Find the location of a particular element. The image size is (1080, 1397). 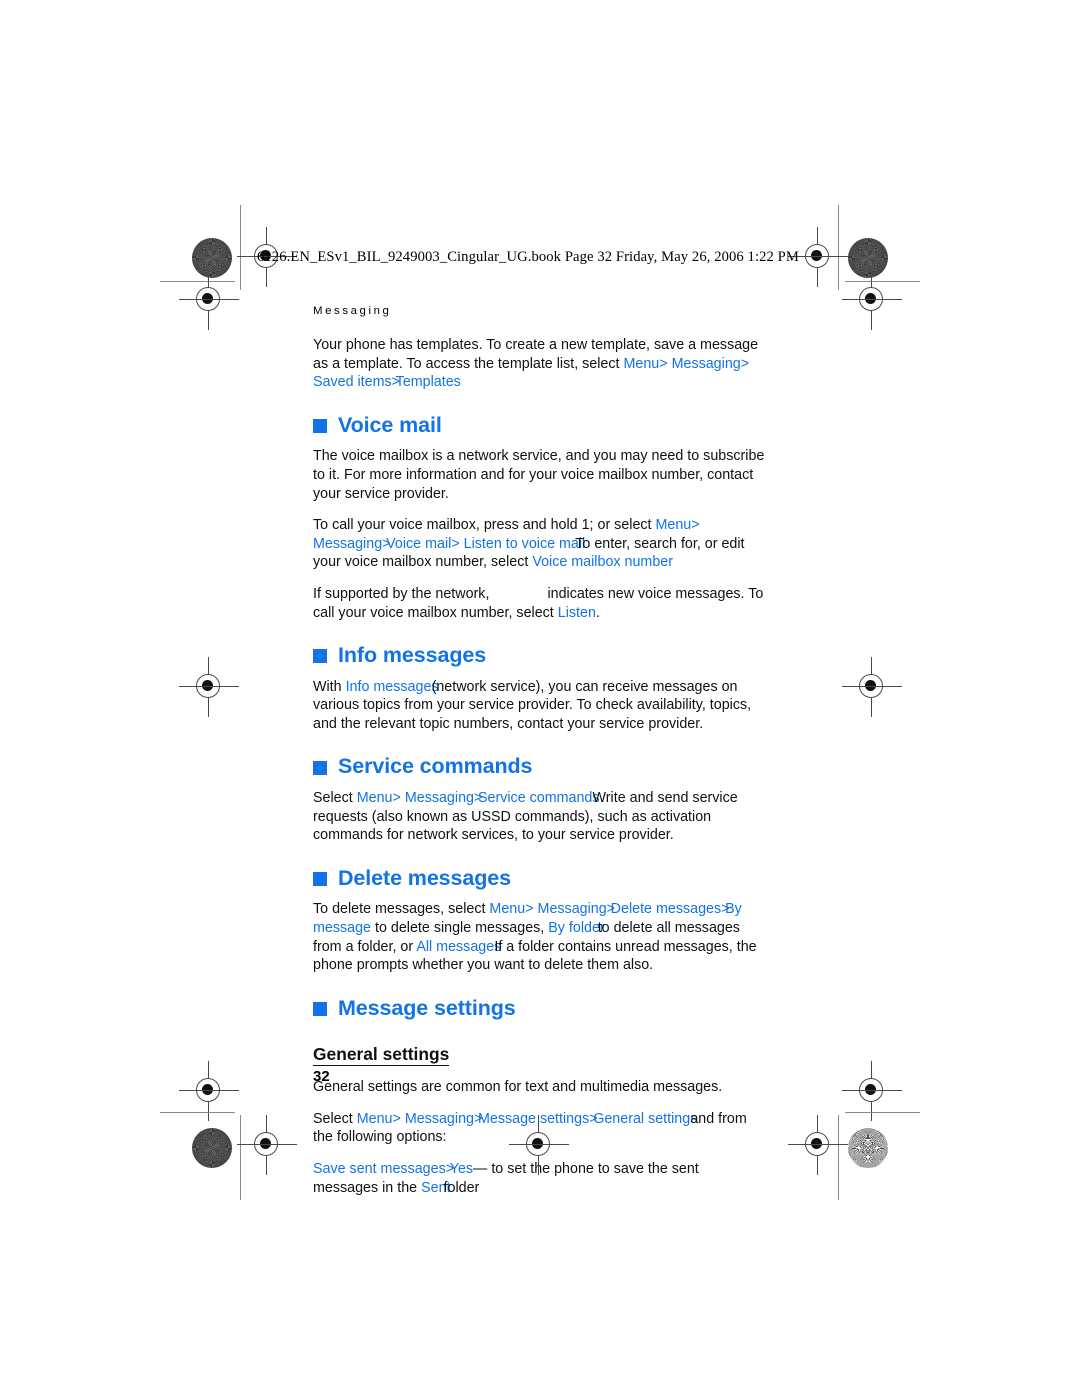

service-commands-prefix: Select is located at coordinates (335, 798).